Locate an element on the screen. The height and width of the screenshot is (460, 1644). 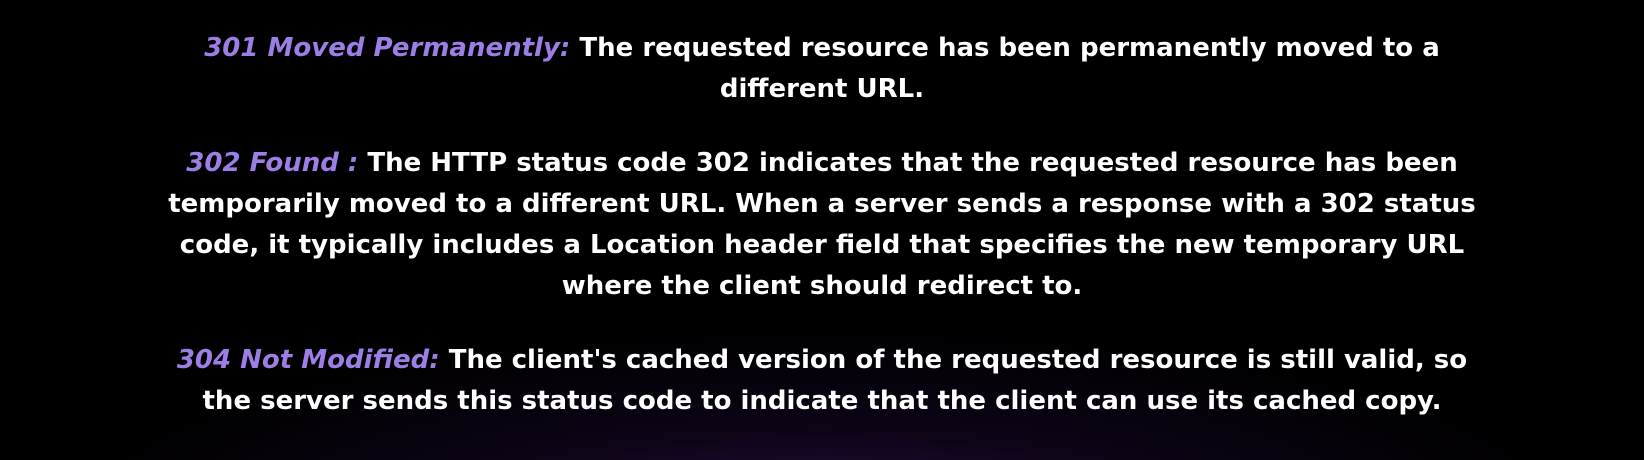
status-term-304: 304 Not Modified: is located at coordinates (308, 360).